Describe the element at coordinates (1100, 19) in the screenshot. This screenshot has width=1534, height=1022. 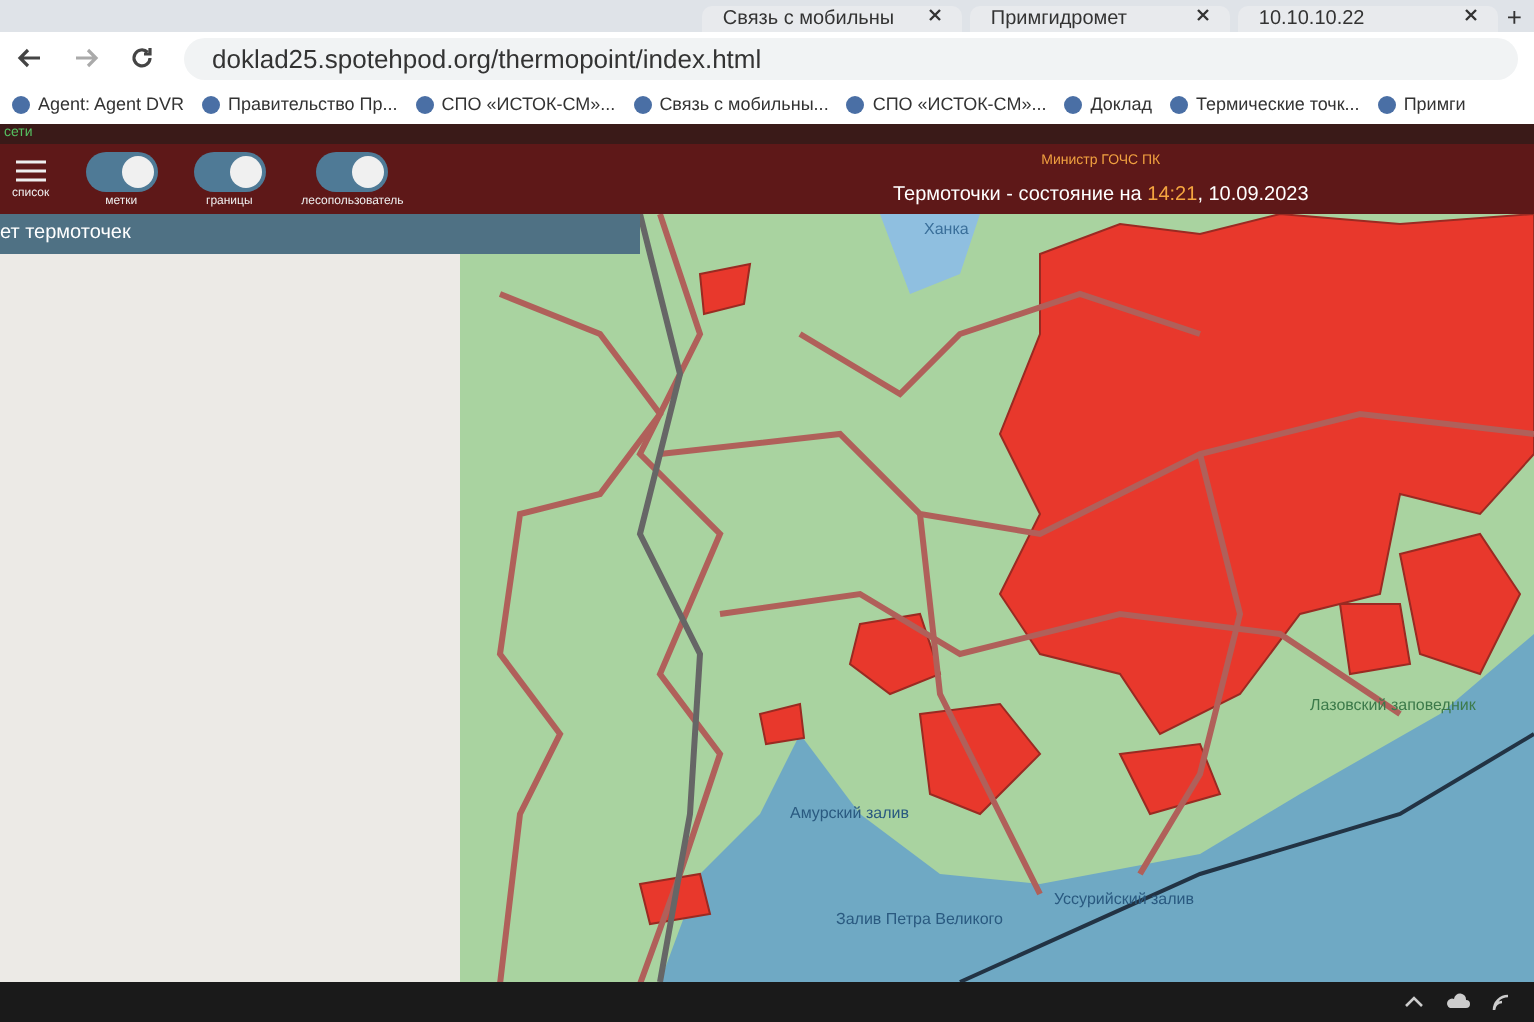
I see `browser-tab: Примгидромет` at that location.